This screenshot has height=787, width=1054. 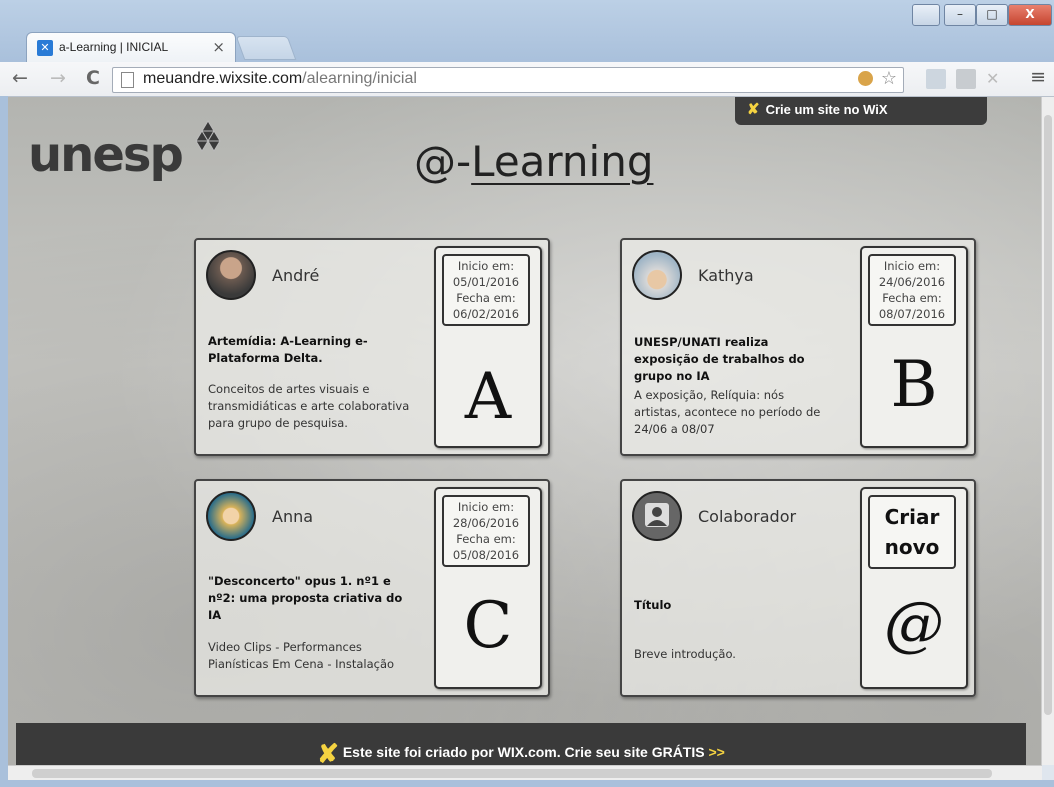 What do you see at coordinates (889, 78) in the screenshot?
I see `bookmark-star-icon: ☆` at bounding box center [889, 78].